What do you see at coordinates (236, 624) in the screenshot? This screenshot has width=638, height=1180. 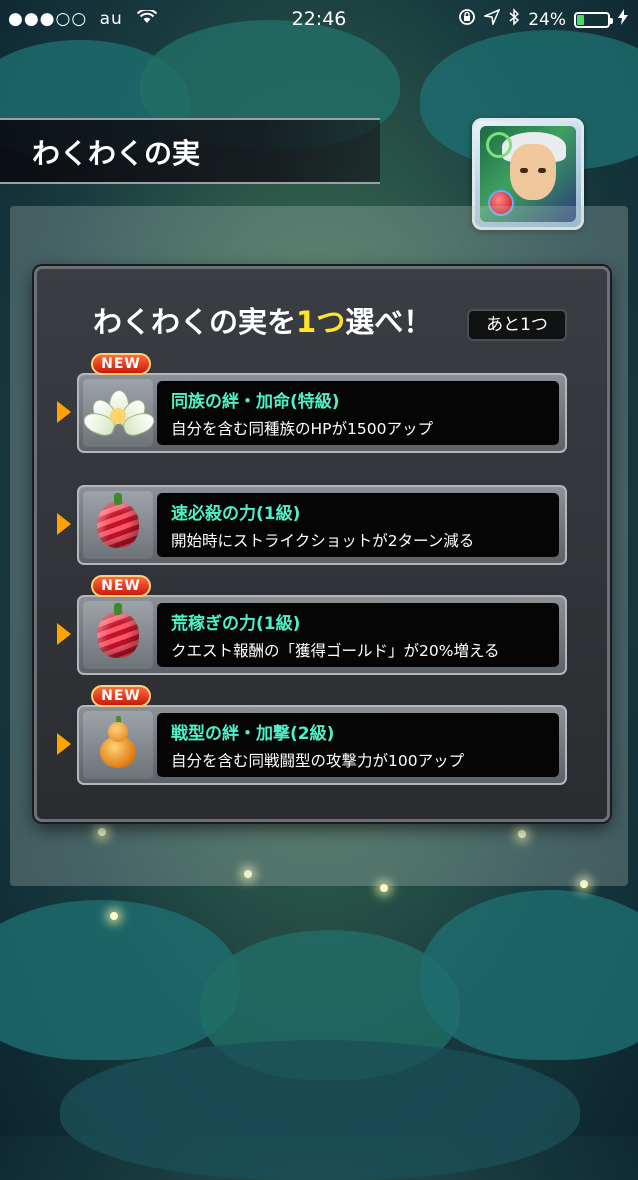 I see `fruit-name: 荒稼ぎの力(1級)` at bounding box center [236, 624].